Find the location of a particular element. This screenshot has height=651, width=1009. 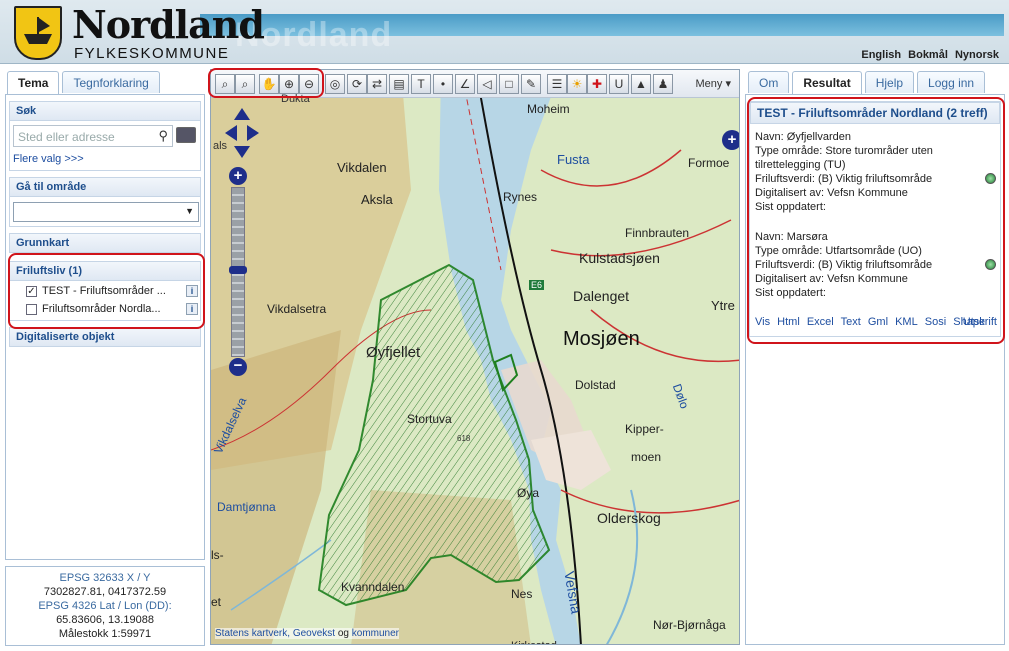

tab-resultat: Resultat is located at coordinates (827, 83).